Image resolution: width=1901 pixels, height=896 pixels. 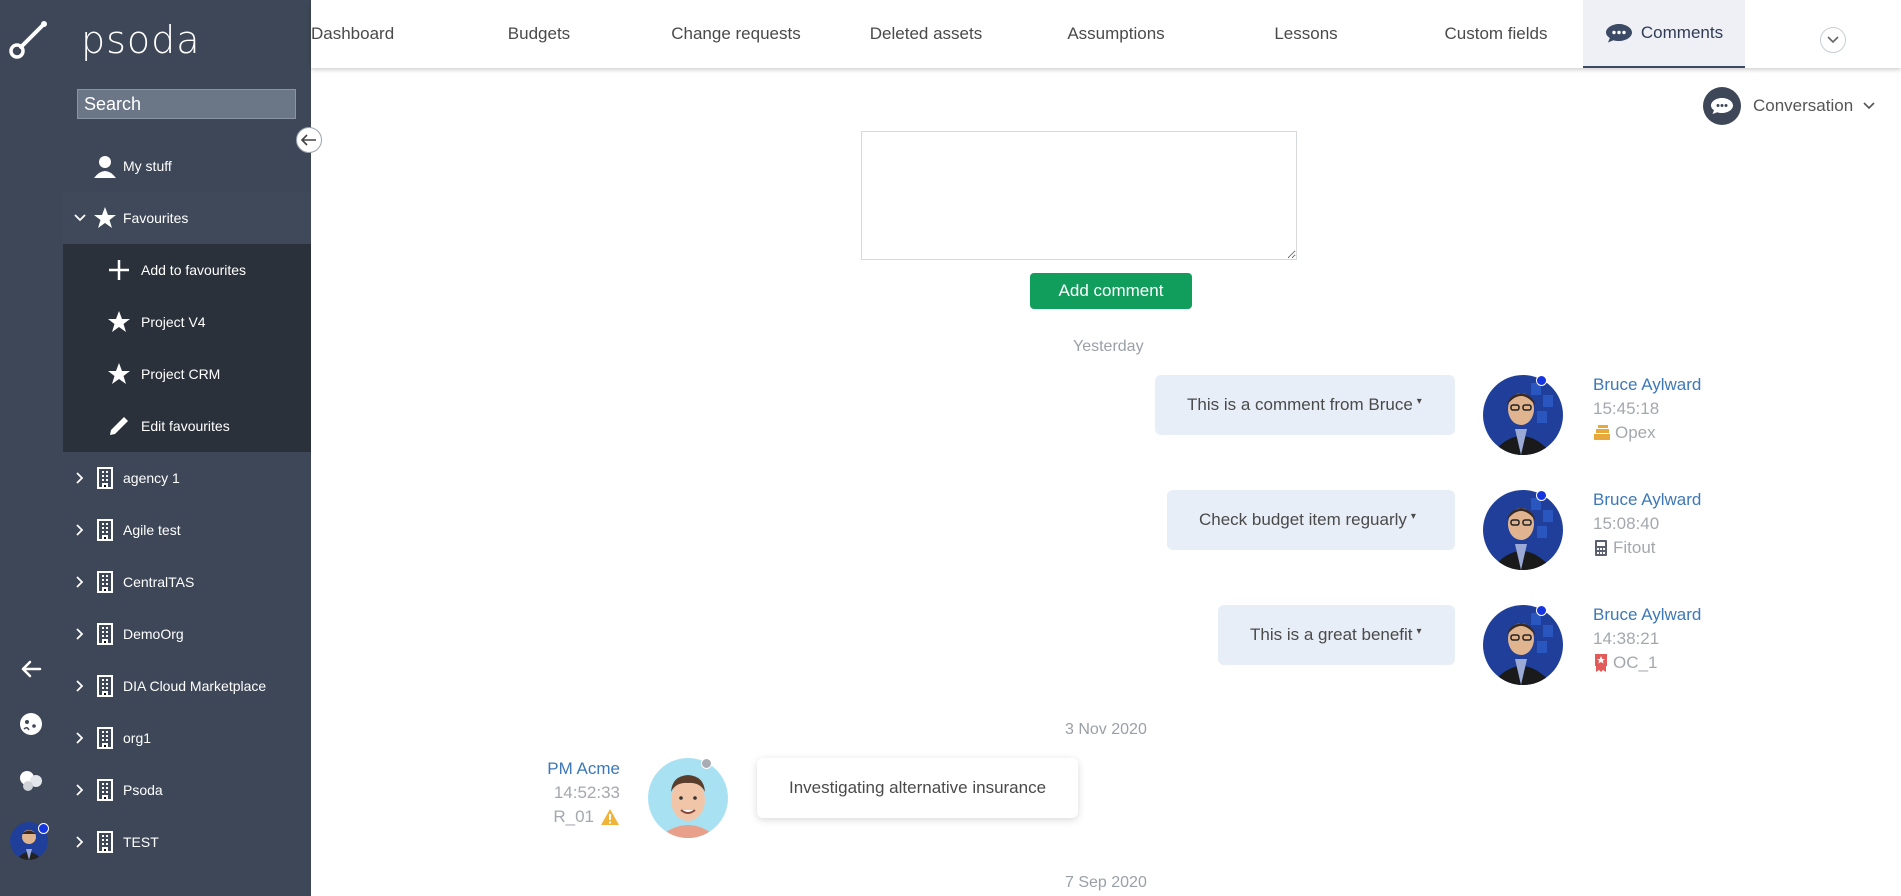 What do you see at coordinates (1116, 34) in the screenshot?
I see `tab-assumptions: Assumptions` at bounding box center [1116, 34].